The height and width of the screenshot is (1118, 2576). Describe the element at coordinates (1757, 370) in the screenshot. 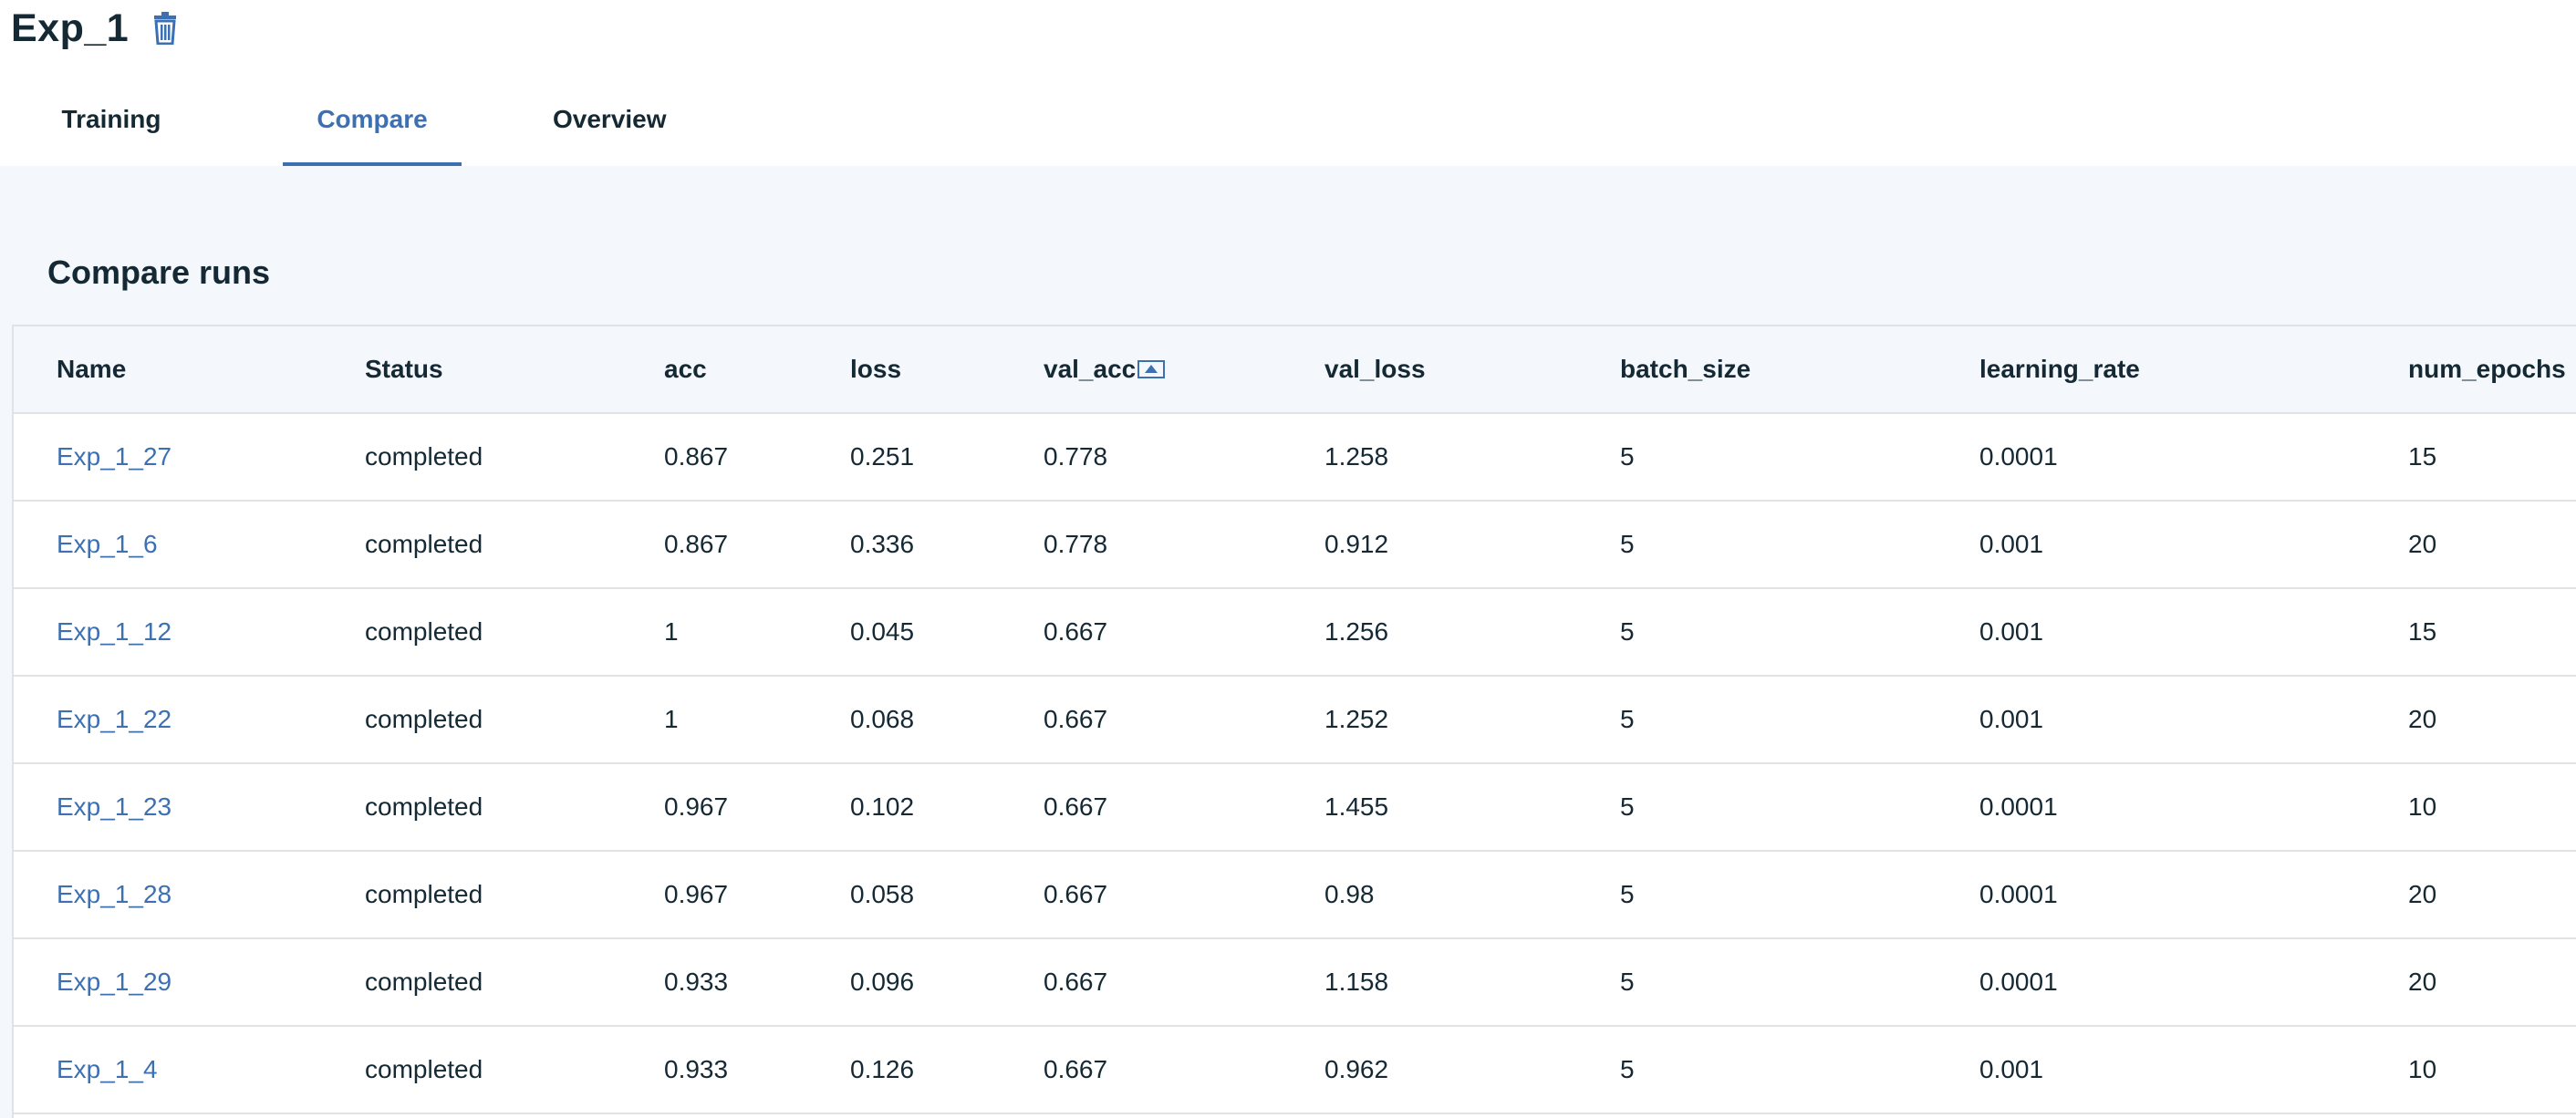

I see `column-header-batch-size: batch_size` at that location.